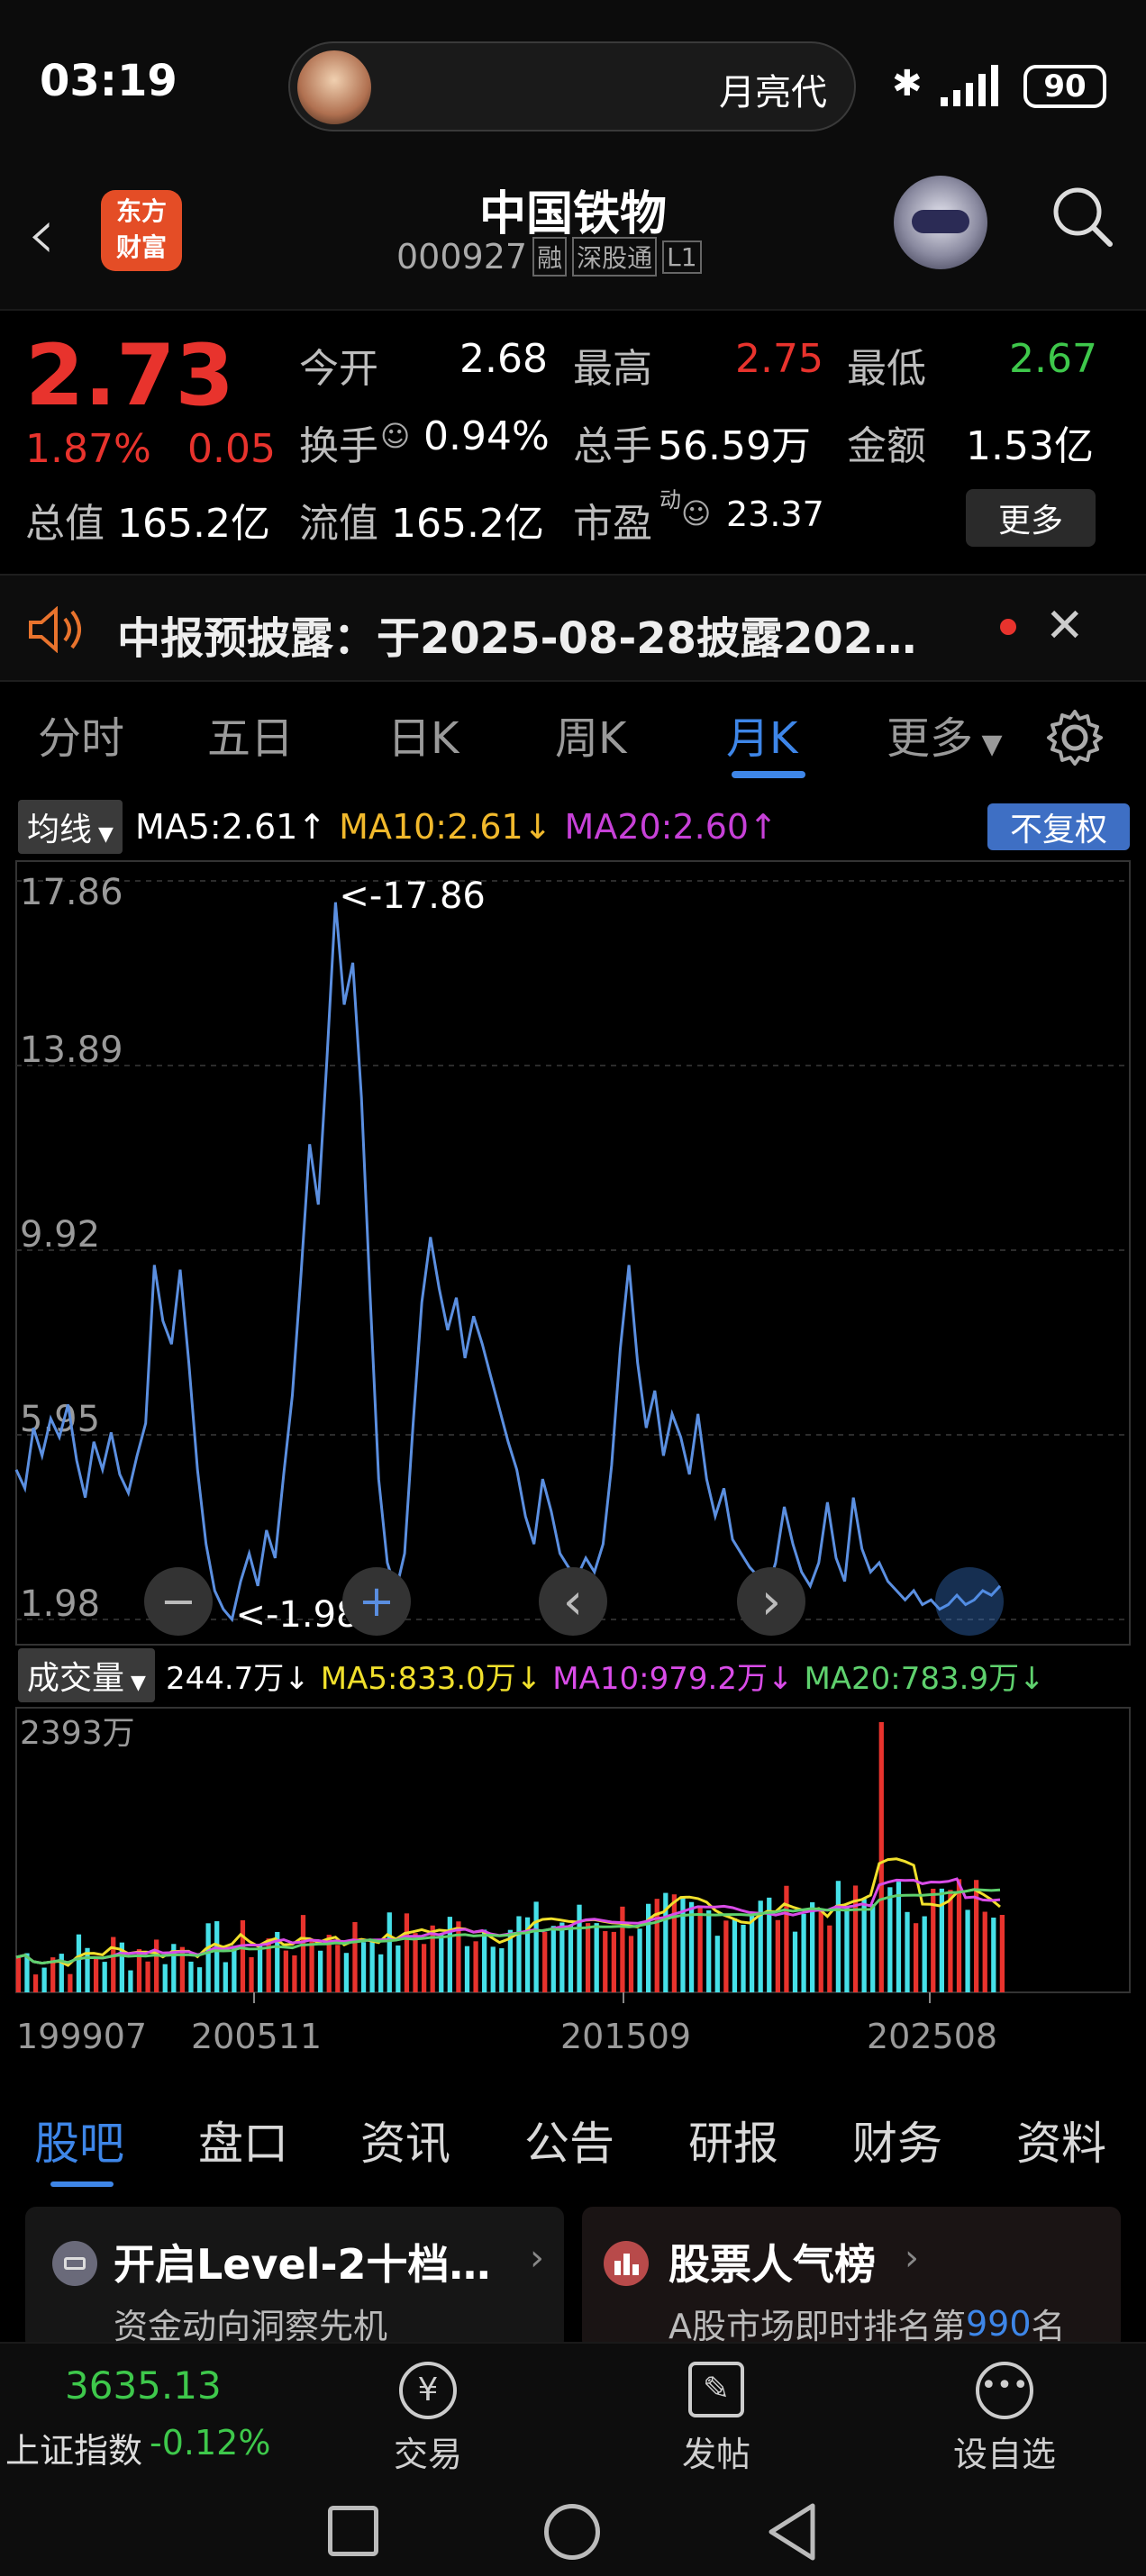 The image size is (1146, 2576). I want to click on label-float-cap: 流值, so click(338, 524).